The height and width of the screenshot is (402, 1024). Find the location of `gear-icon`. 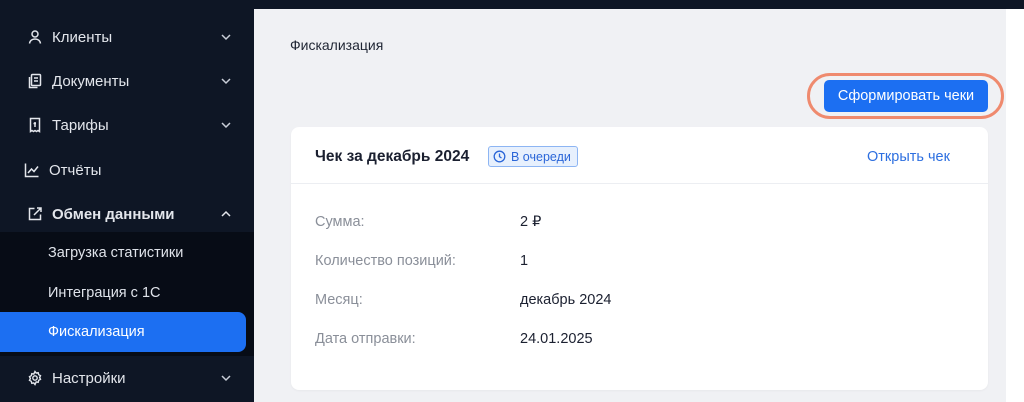

gear-icon is located at coordinates (35, 378).